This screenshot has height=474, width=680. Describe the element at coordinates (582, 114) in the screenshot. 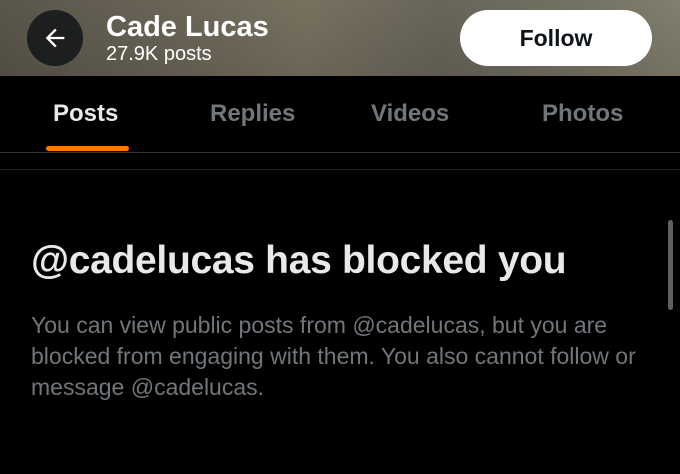

I see `tab-photos: Photos` at that location.